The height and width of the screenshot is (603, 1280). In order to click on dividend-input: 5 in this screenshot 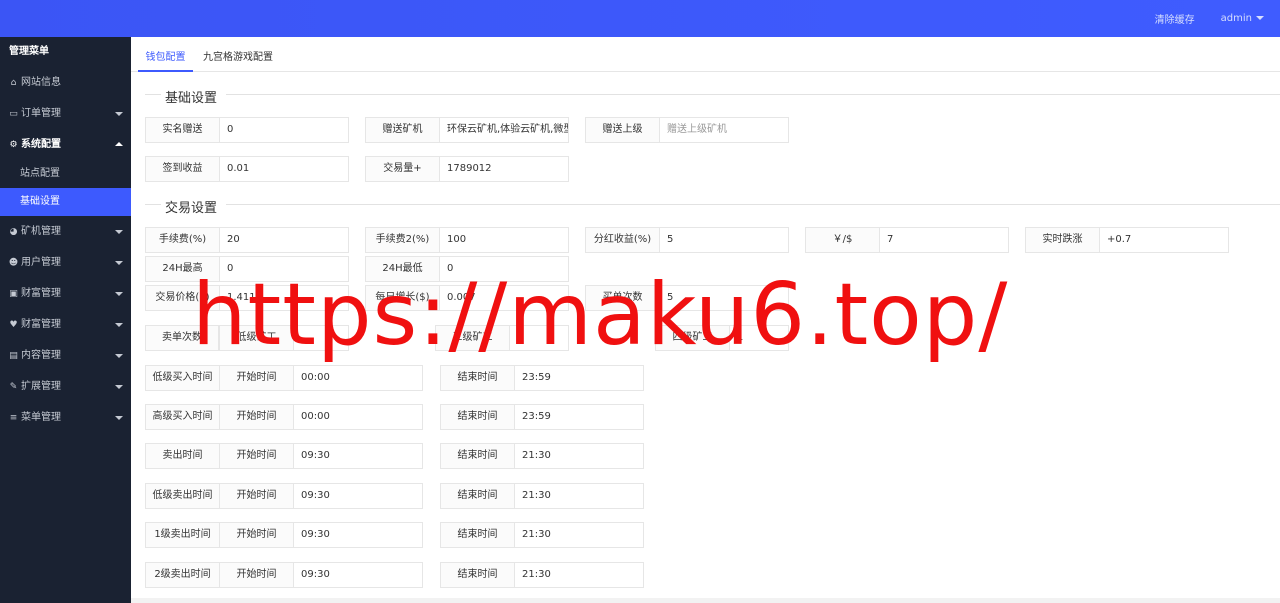, I will do `click(724, 240)`.